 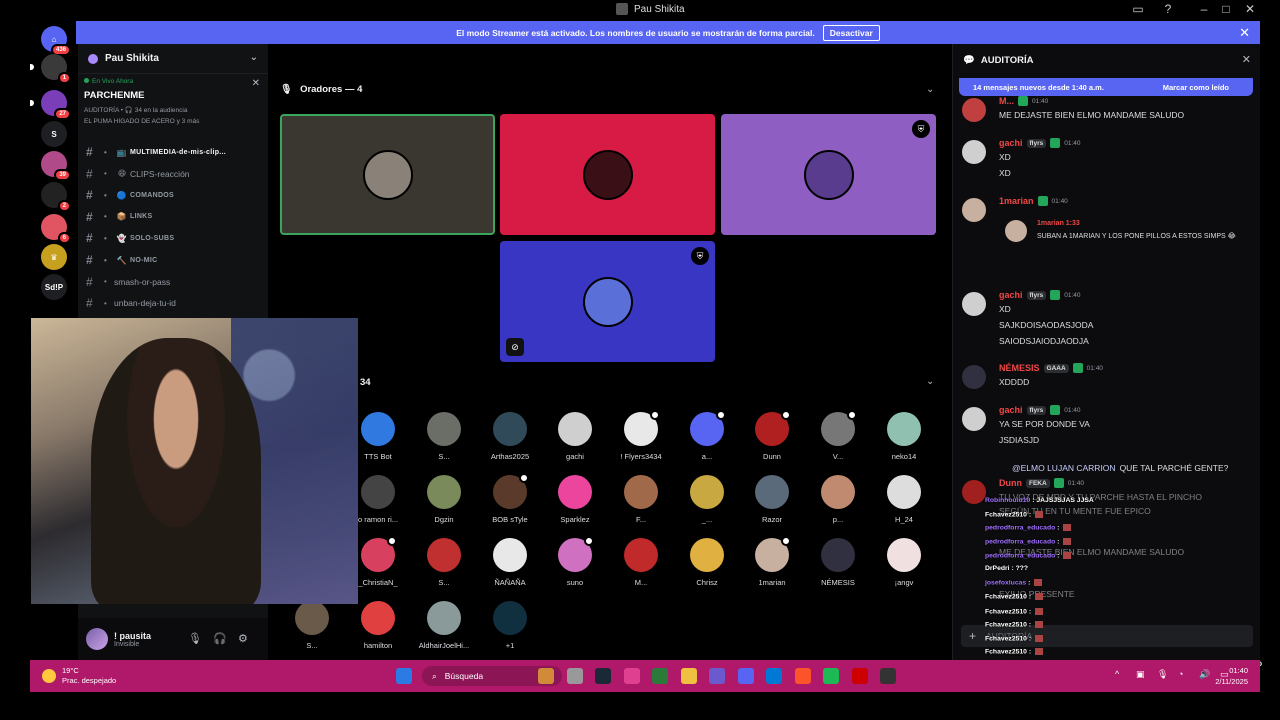 I want to click on audience-member: Sparklez, so click(x=575, y=499).